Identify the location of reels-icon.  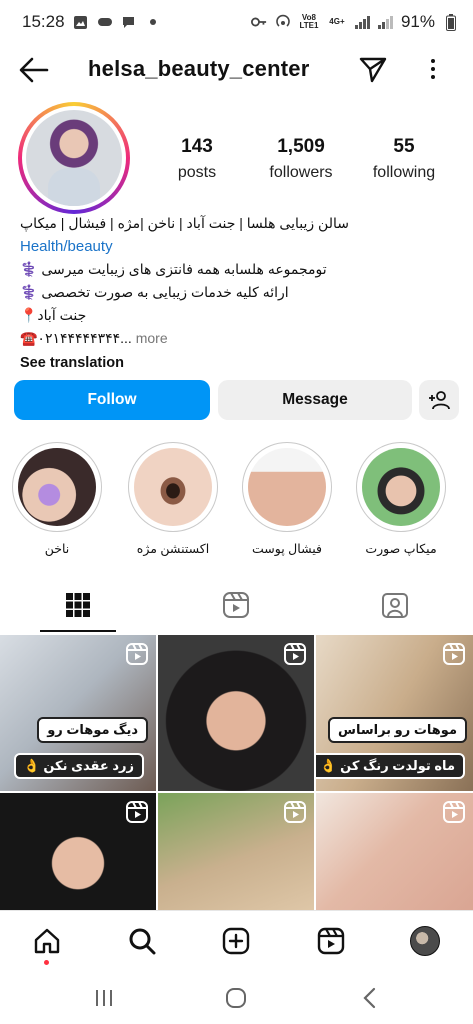
(331, 941).